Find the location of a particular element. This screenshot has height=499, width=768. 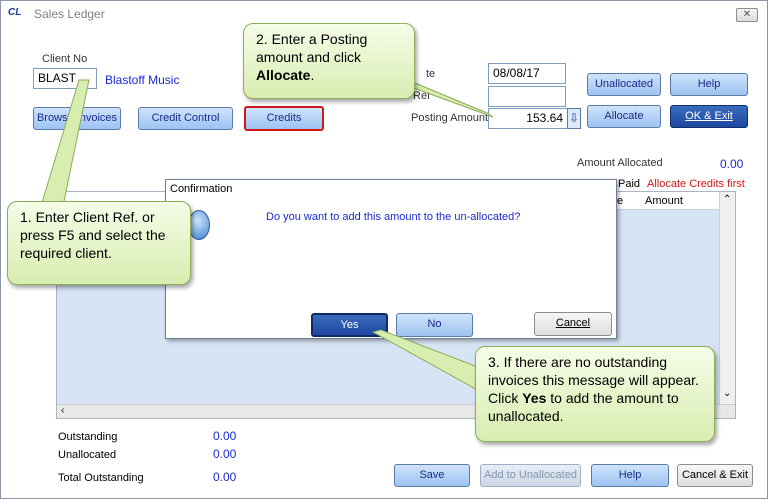

app-logo-icon: CL is located at coordinates (15, 12).